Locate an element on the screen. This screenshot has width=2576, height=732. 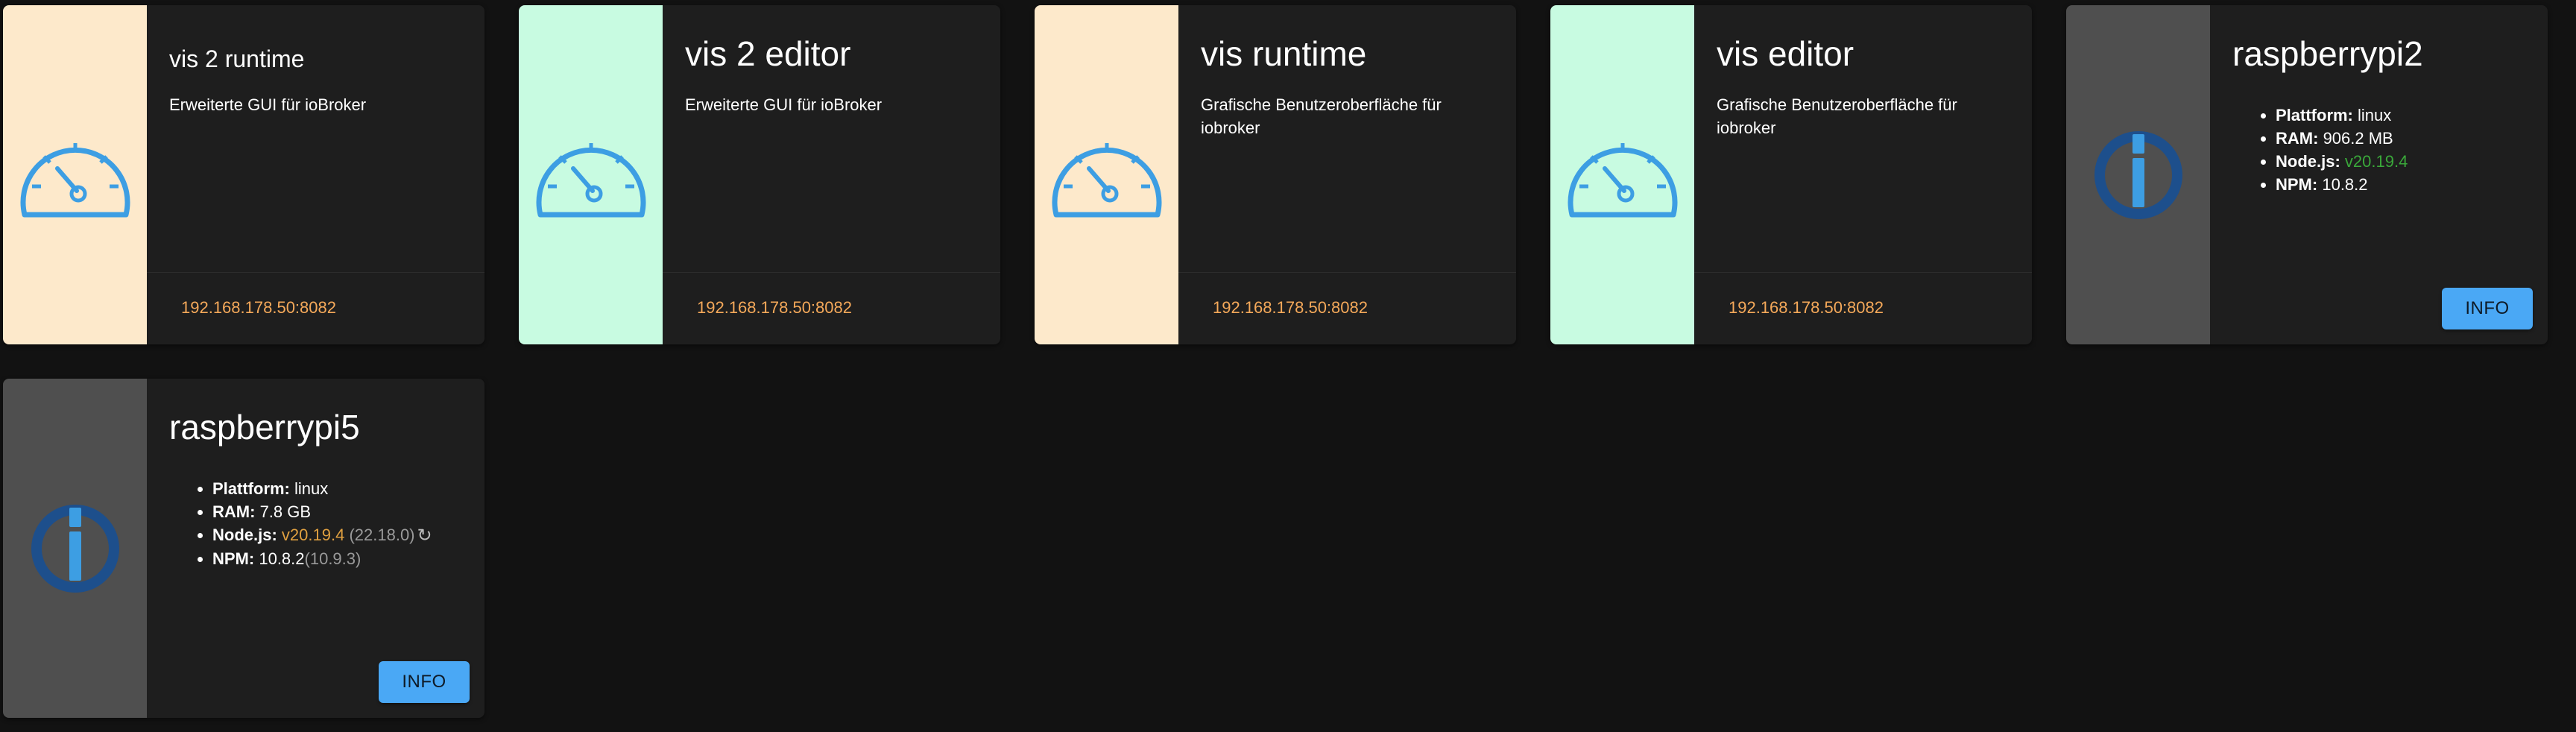
host-ram: RAM: 7.8 GB is located at coordinates (322, 511).